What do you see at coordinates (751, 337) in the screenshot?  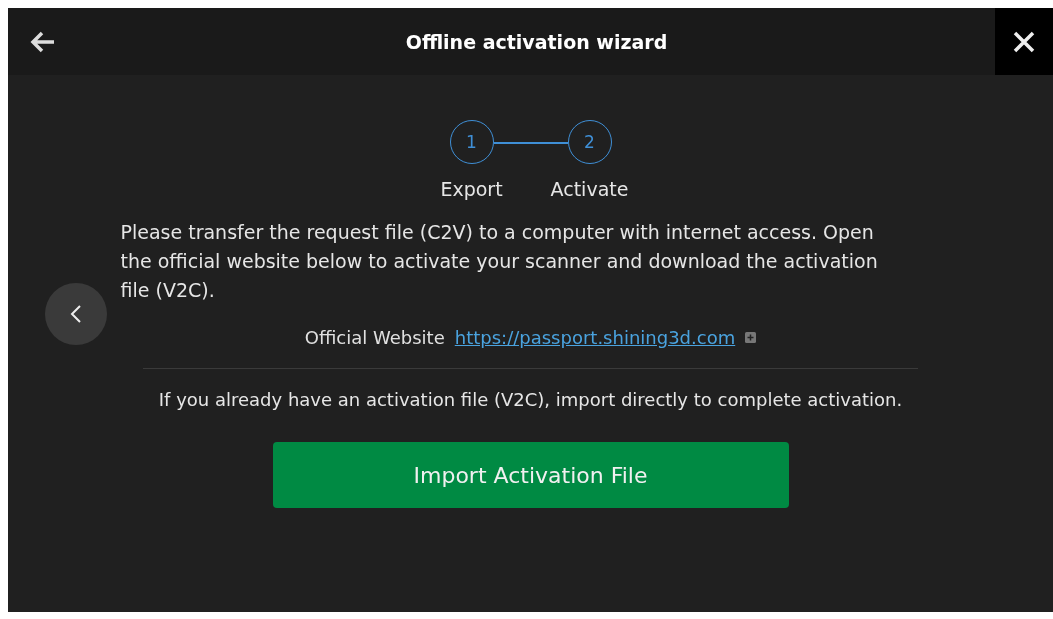 I see `copy-icon` at bounding box center [751, 337].